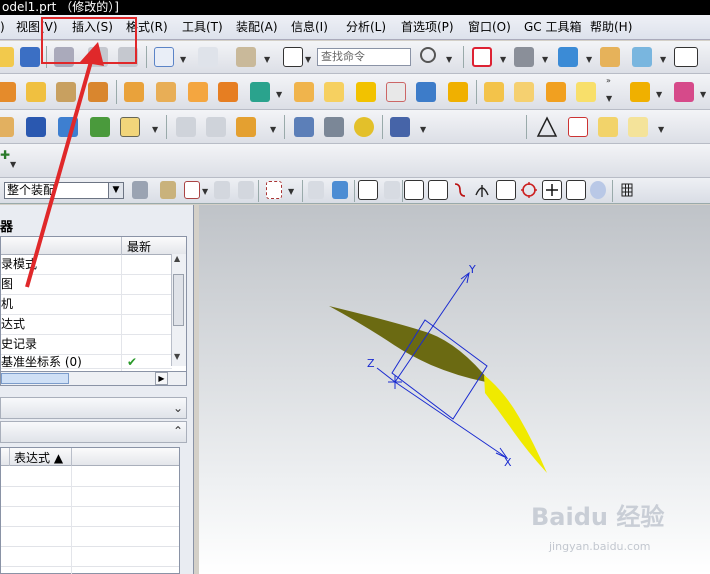  Describe the element at coordinates (64, 165) in the screenshot. I see `annotation-arrow-icon` at that location.